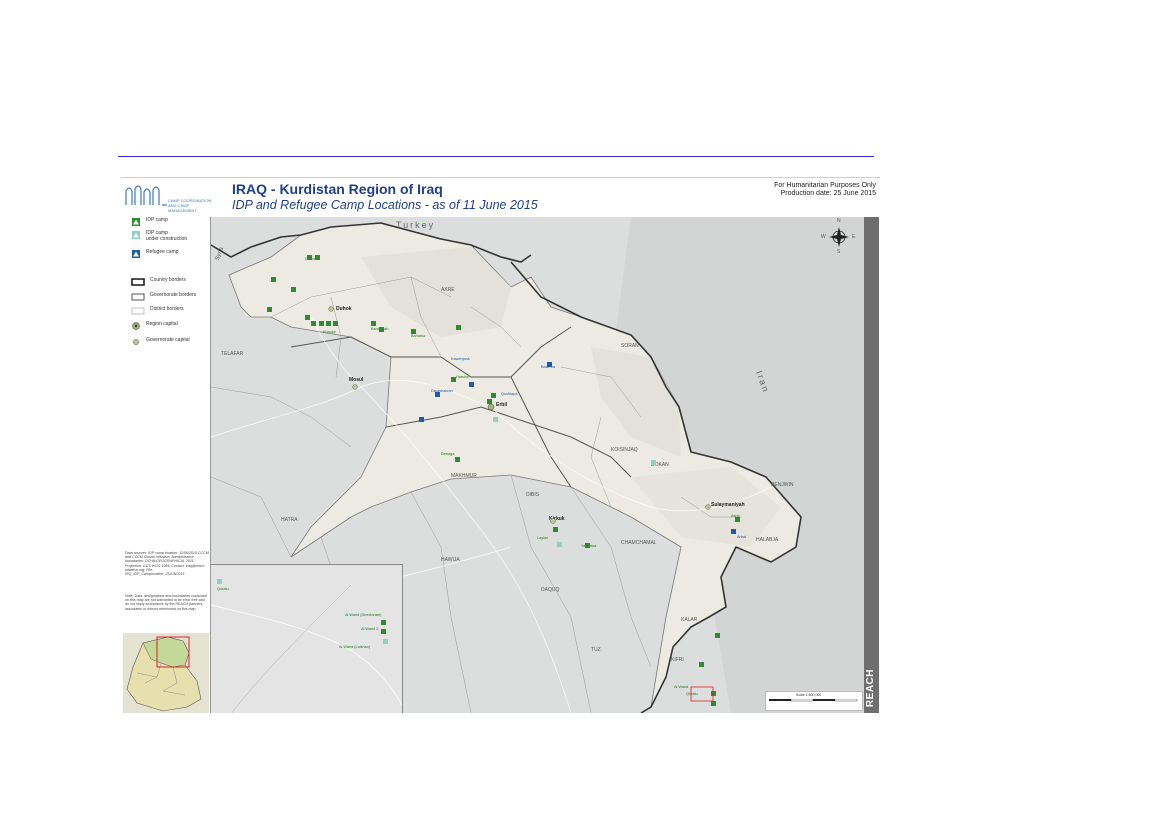 The width and height of the screenshot is (1169, 827). I want to click on governorate-capital-icons, so click(519, 415).